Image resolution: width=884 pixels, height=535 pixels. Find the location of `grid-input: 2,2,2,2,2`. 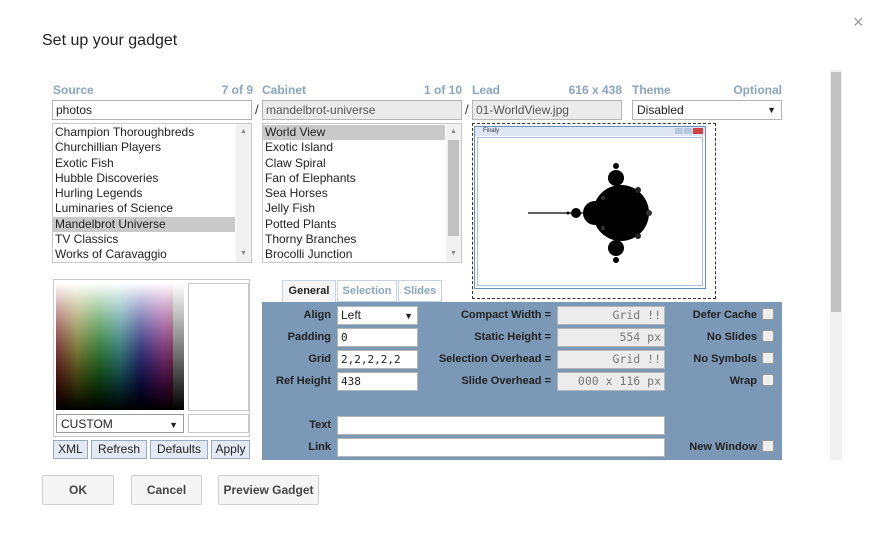

grid-input: 2,2,2,2,2 is located at coordinates (377, 359).